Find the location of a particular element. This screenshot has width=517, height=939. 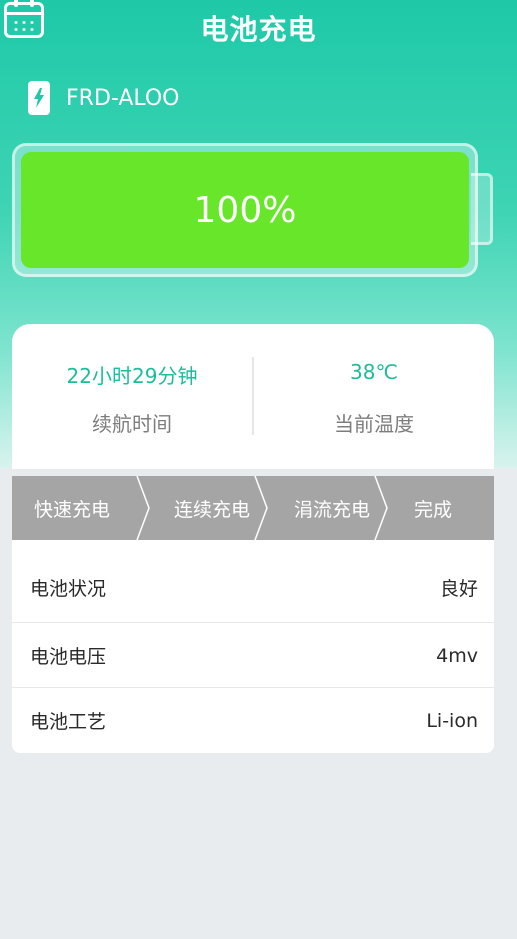

page-title: 电池充电 is located at coordinates (258, 29).